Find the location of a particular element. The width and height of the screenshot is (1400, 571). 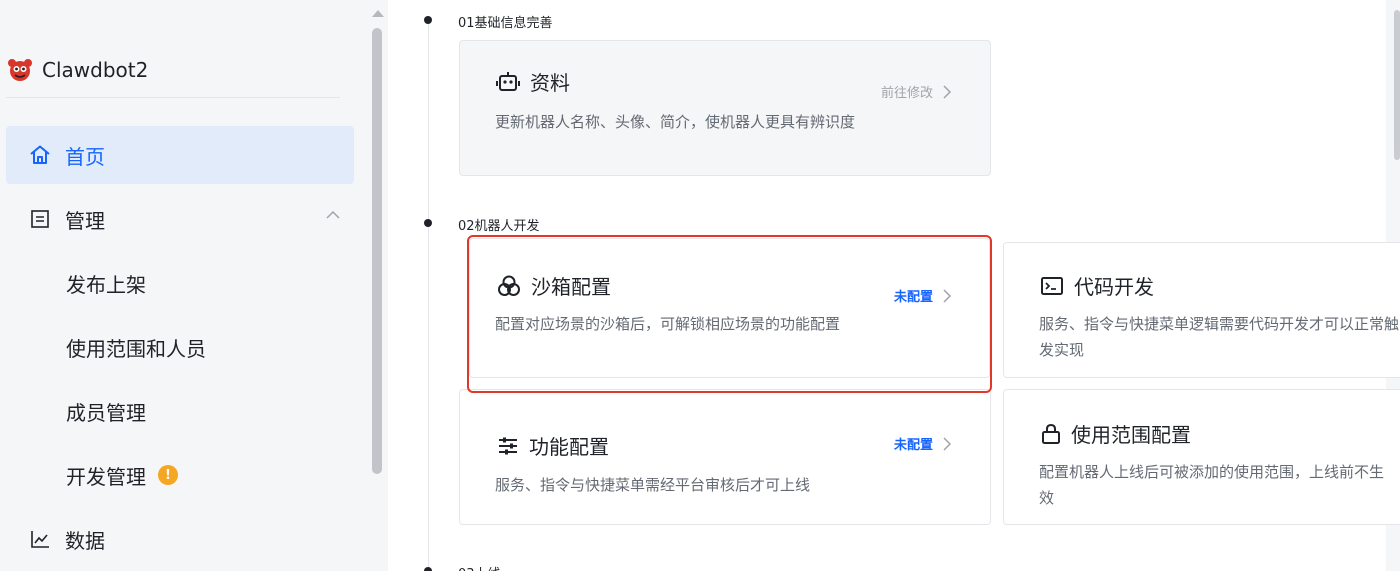

function-status-link: 未配置 is located at coordinates (923, 443).